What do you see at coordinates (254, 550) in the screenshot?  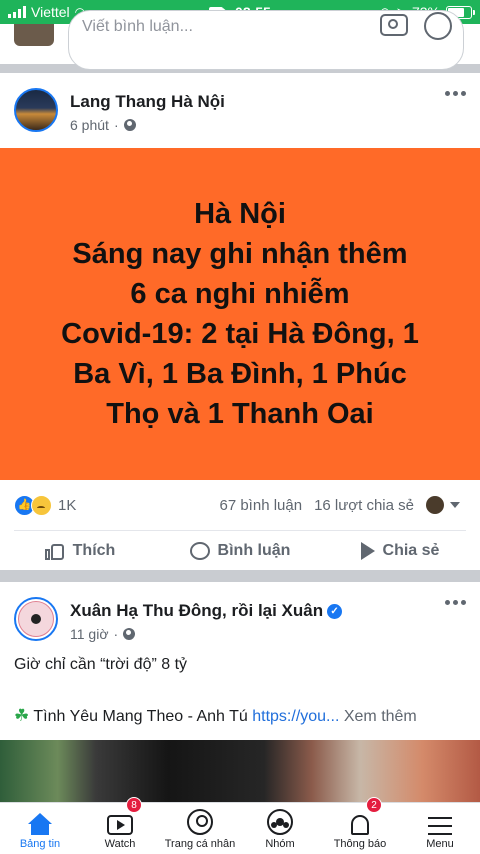 I see `comment-label: Bình luận` at bounding box center [254, 550].